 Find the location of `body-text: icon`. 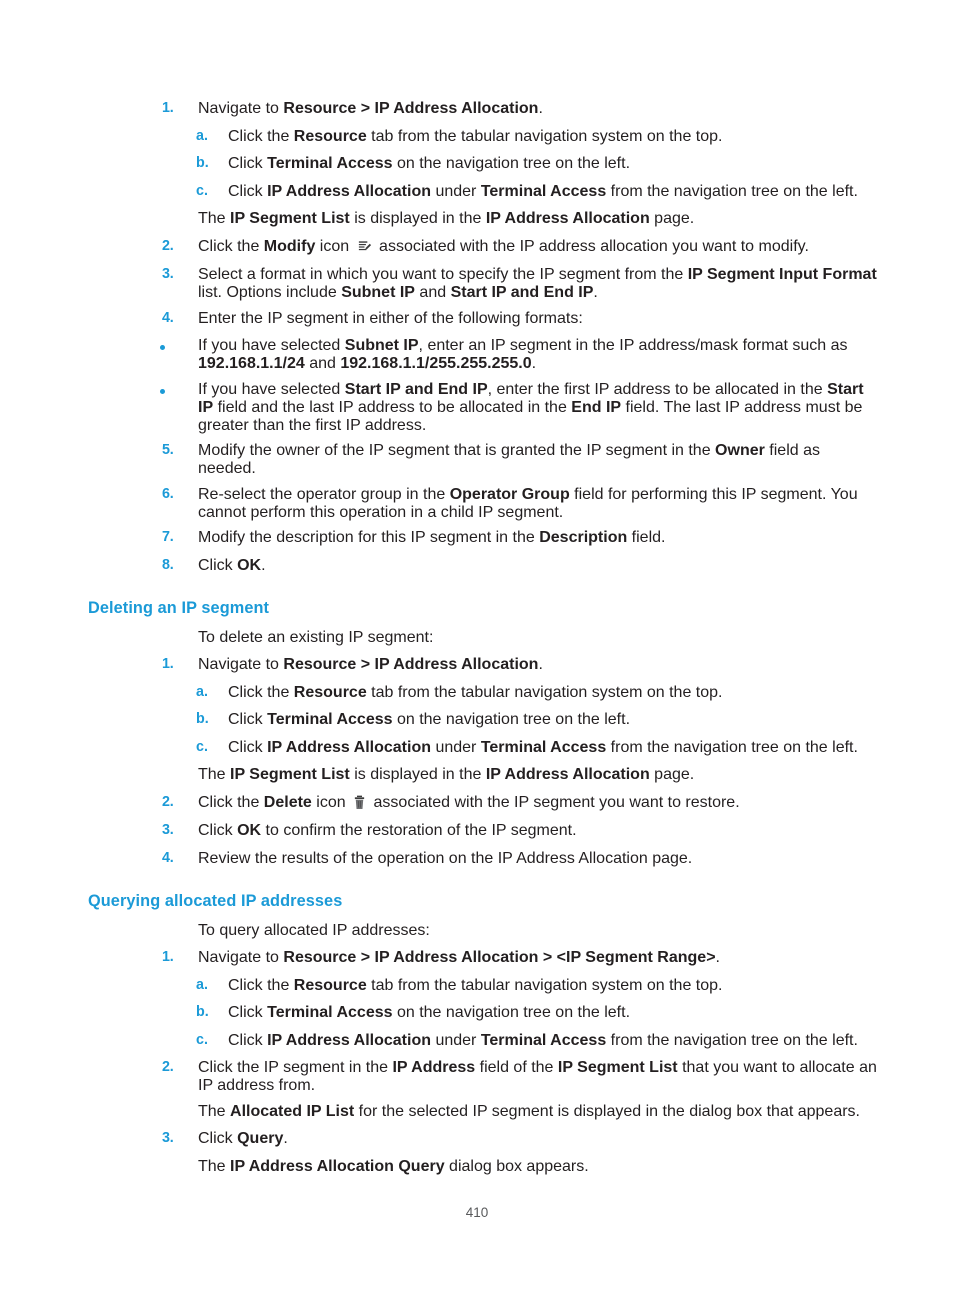

body-text: icon is located at coordinates (331, 802).